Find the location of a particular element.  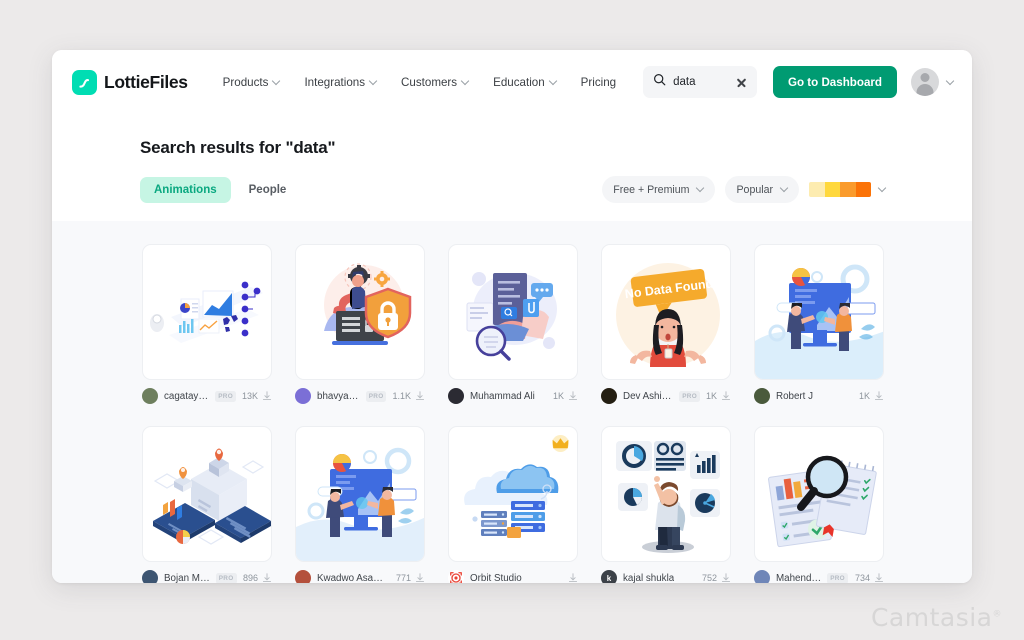

download-stat is located at coordinates (571, 578).